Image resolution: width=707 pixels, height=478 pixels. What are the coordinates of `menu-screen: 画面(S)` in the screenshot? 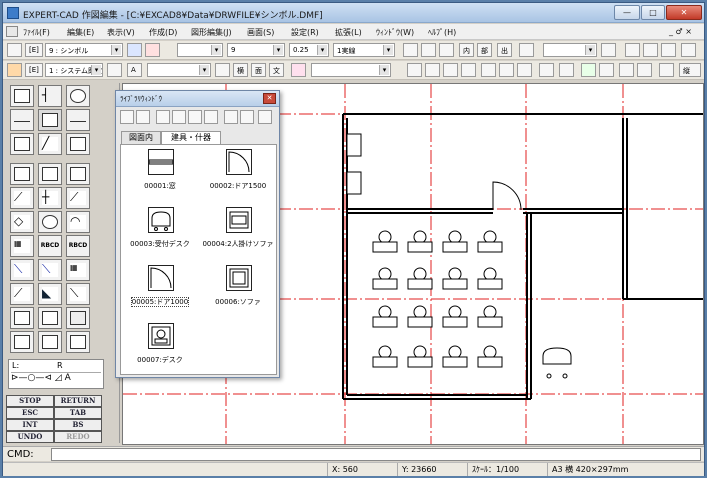 It's located at (260, 32).